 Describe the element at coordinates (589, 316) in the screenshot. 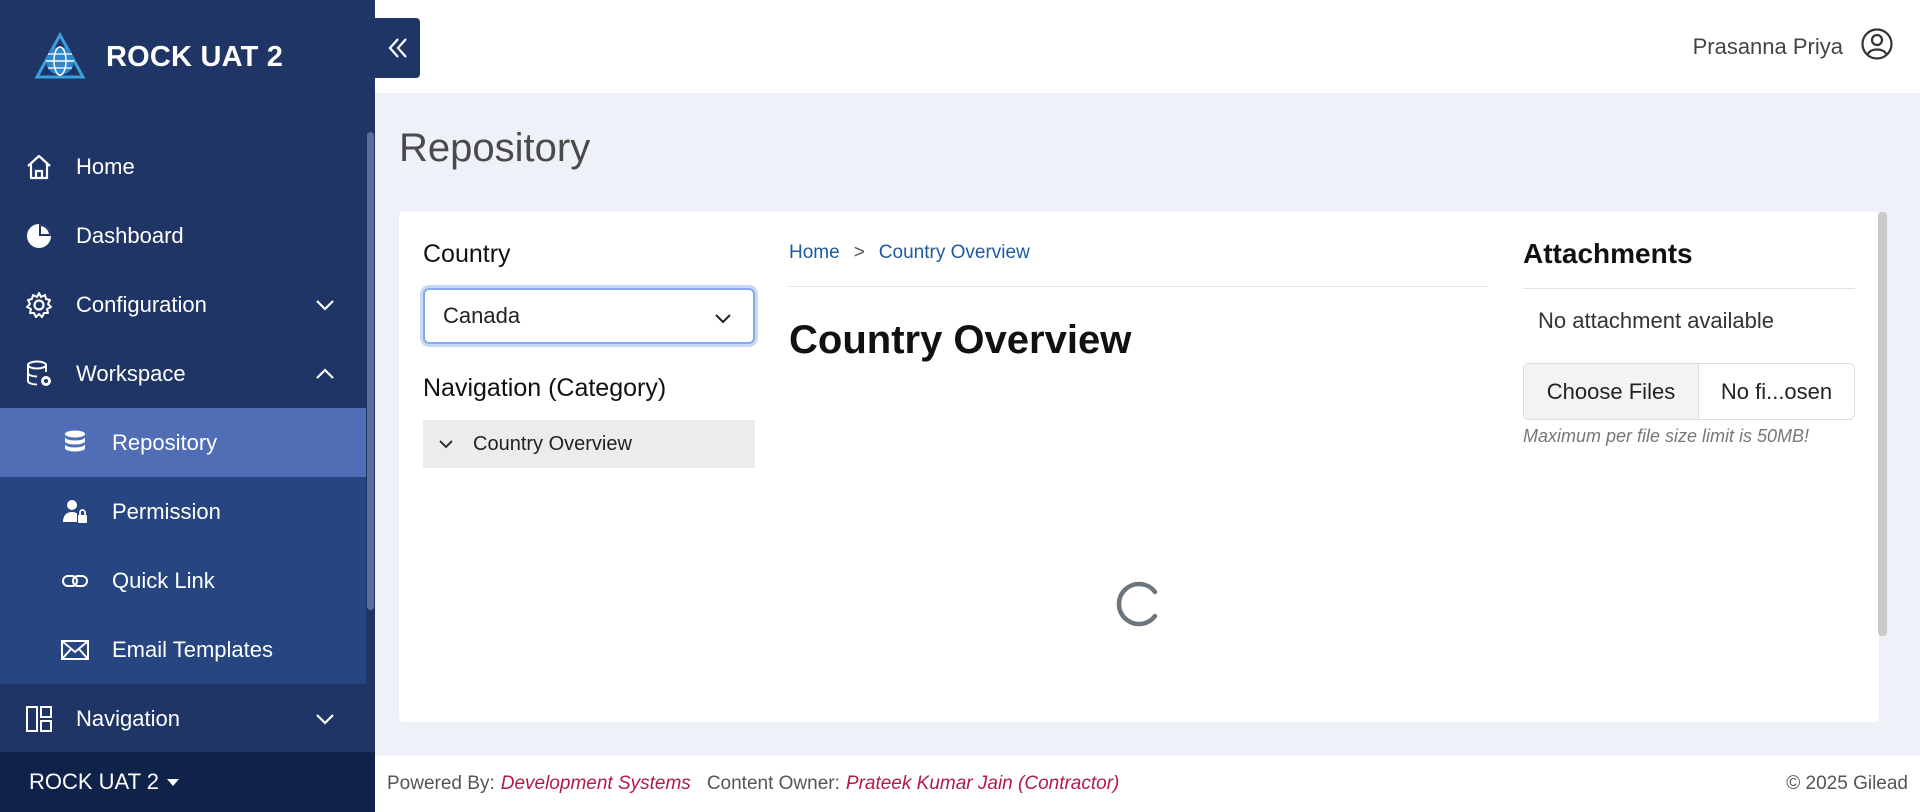

I see `country-select: Canada` at that location.